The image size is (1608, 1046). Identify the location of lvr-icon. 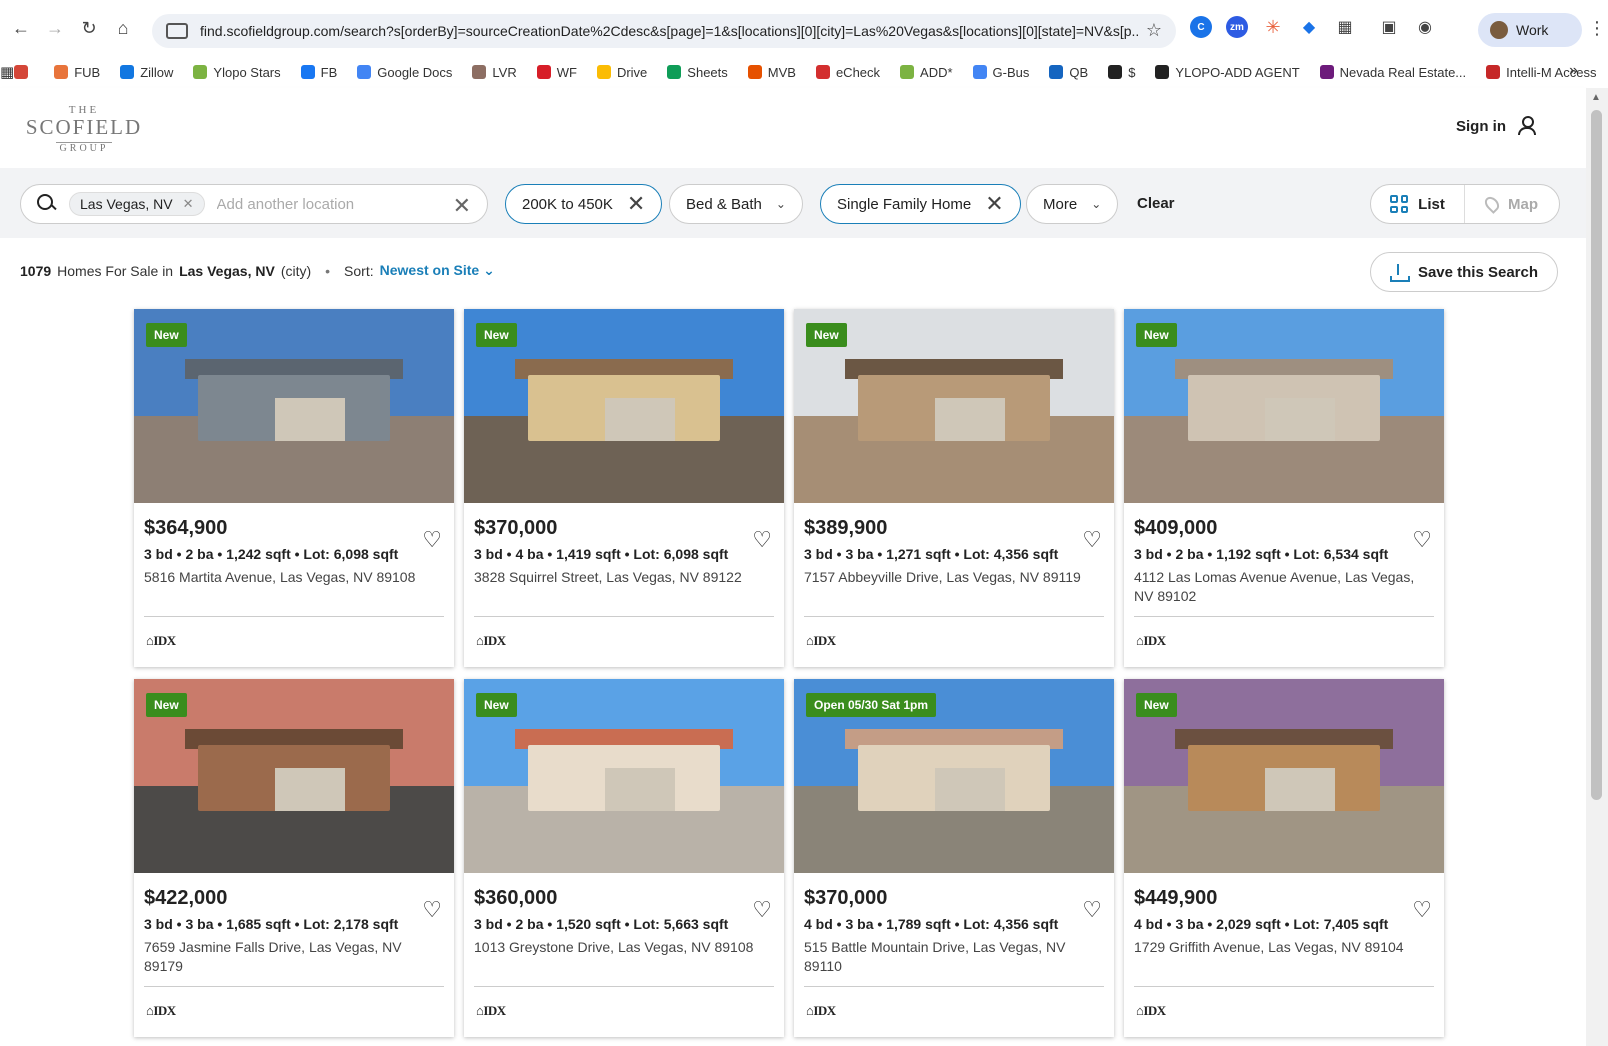
(479, 72).